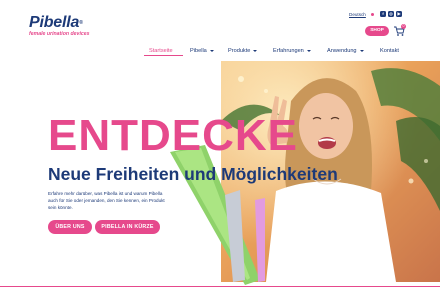  What do you see at coordinates (127, 227) in the screenshot?
I see `pibella-in-kuerze-button: PIBELLA IN KÜRZE` at bounding box center [127, 227].